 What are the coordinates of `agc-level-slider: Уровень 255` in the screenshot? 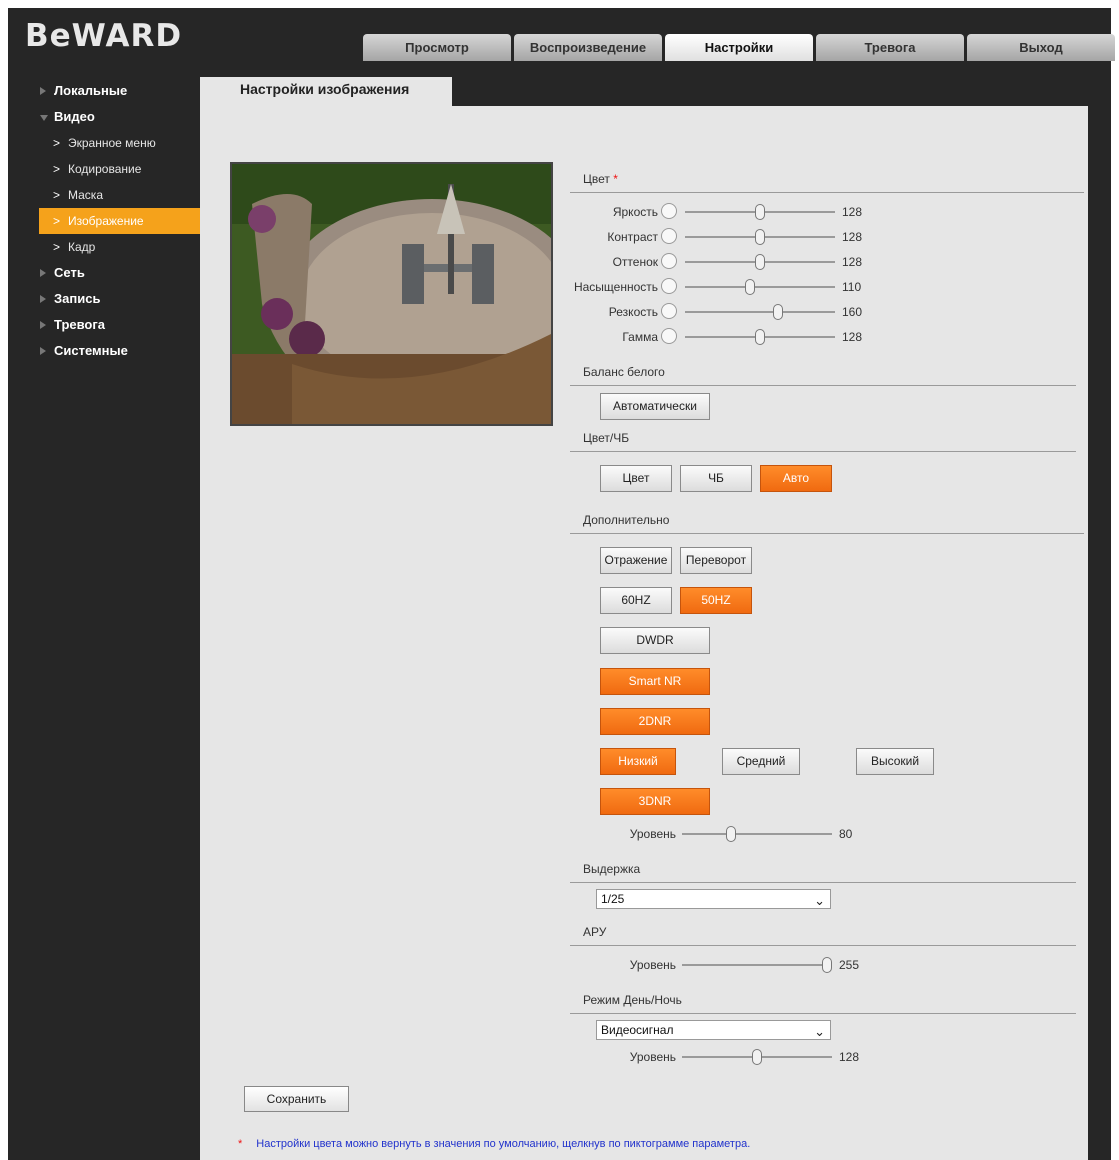 It's located at (740, 965).